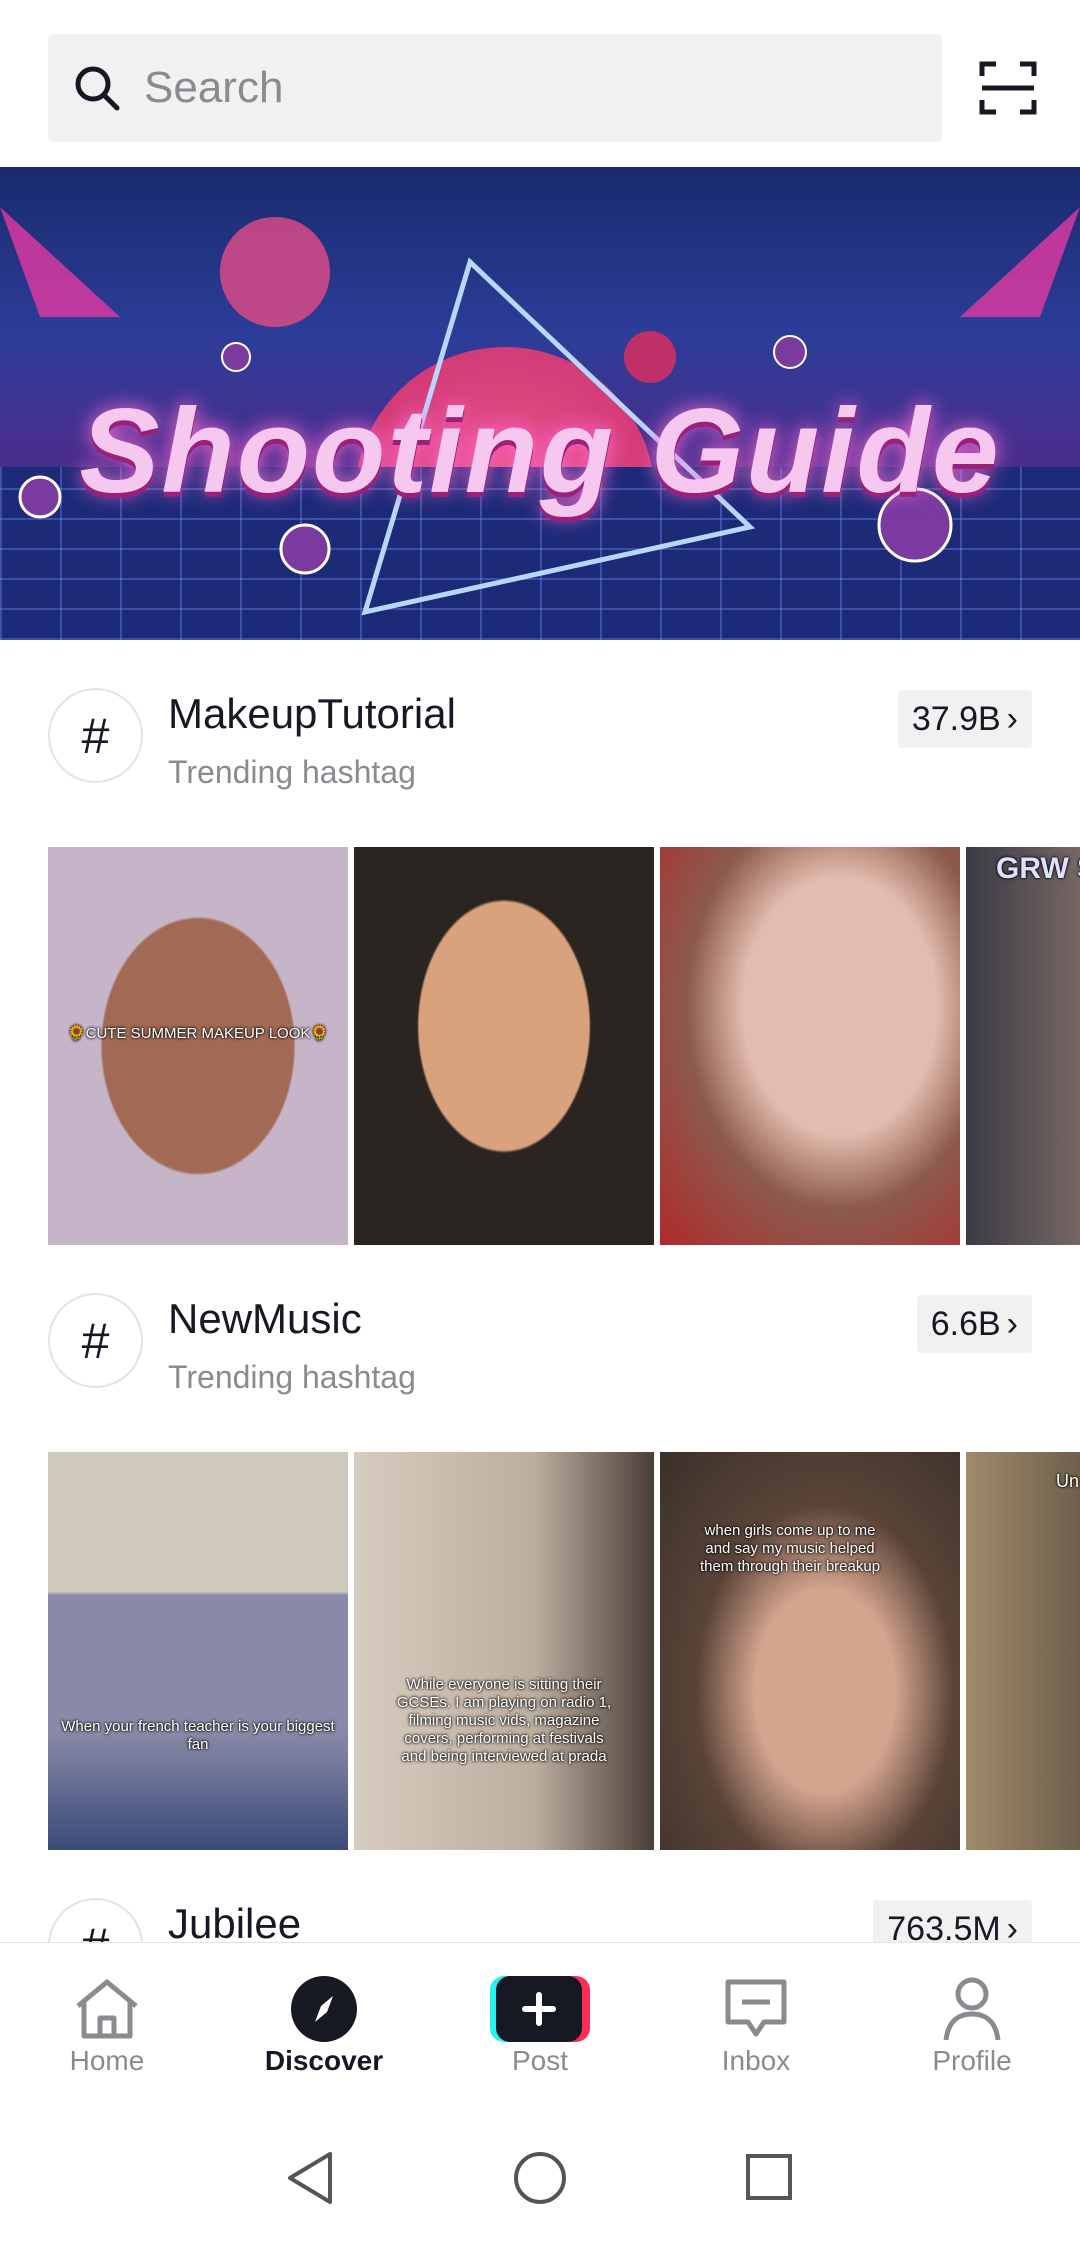 The image size is (1080, 2241). What do you see at coordinates (107, 2009) in the screenshot?
I see `home-icon` at bounding box center [107, 2009].